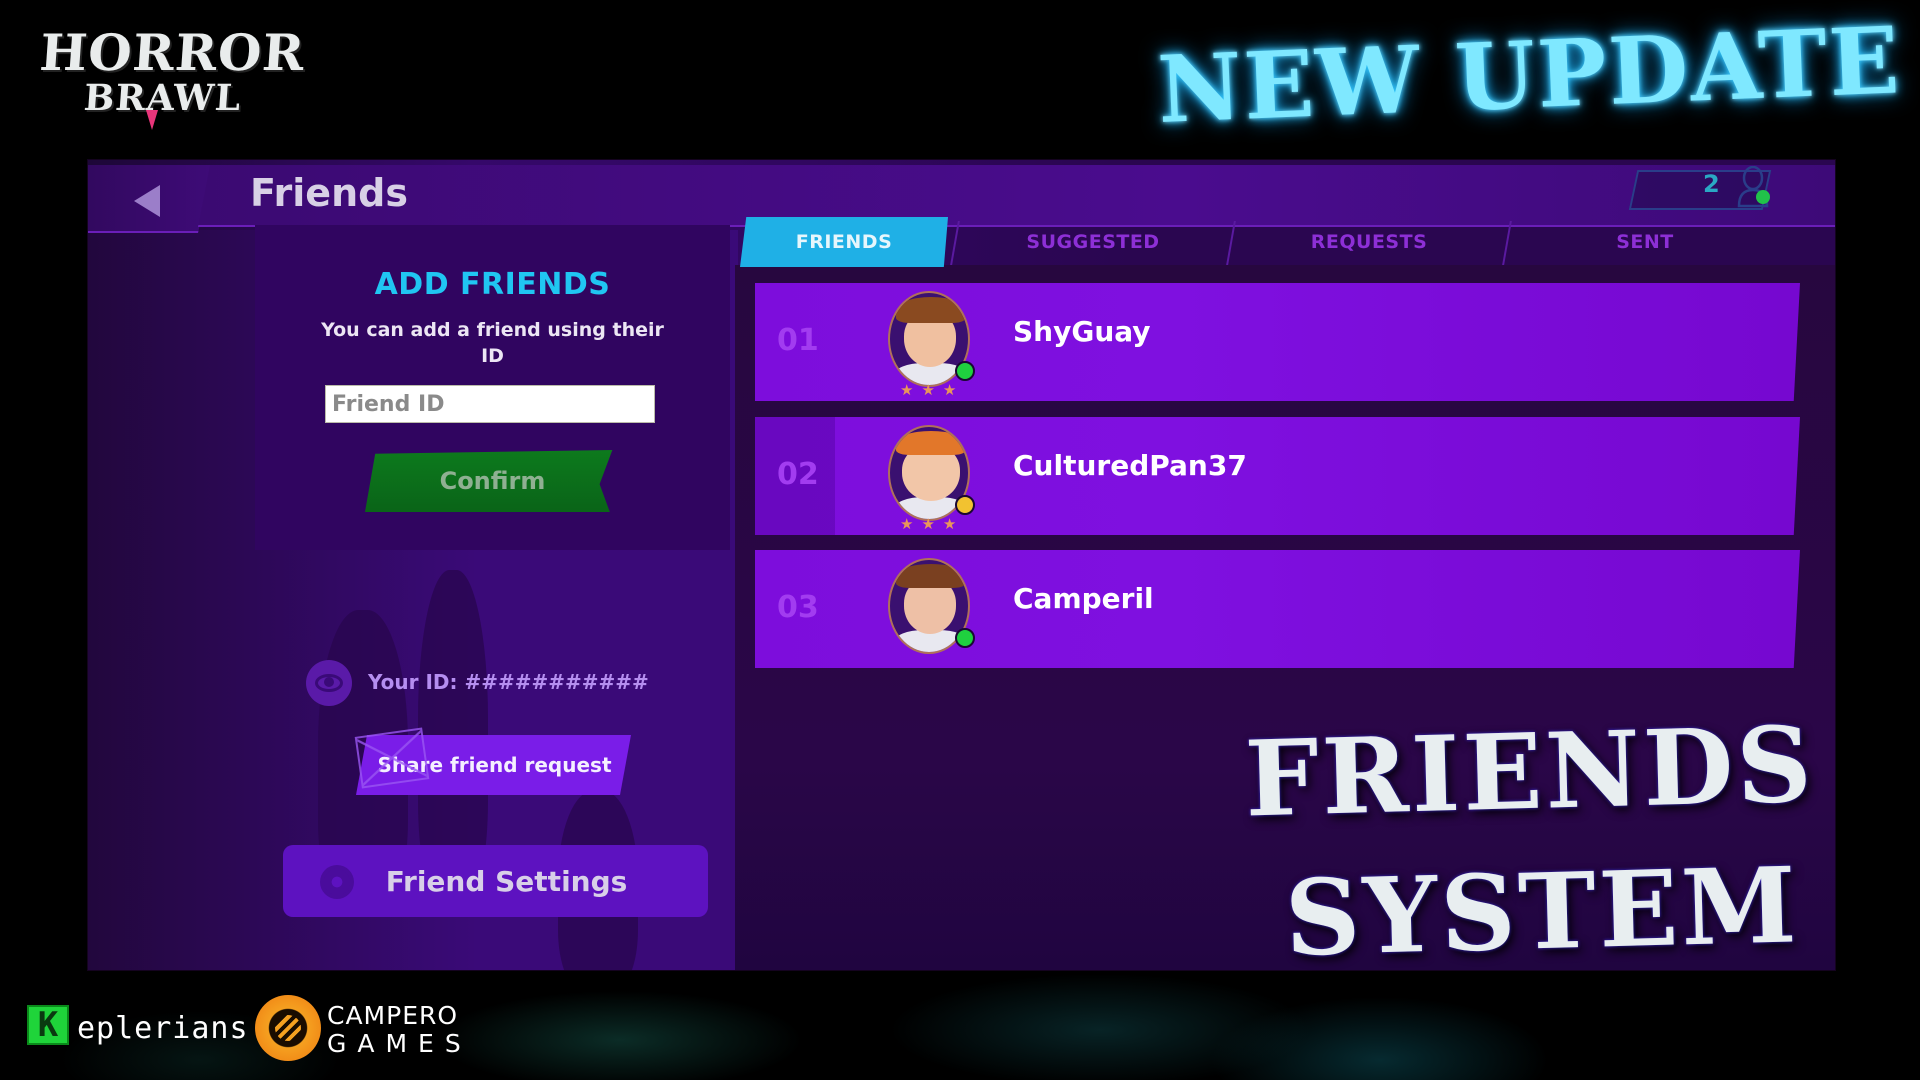 The image size is (1920, 1080). Describe the element at coordinates (1711, 184) in the screenshot. I see `online-friends-count: 2` at that location.